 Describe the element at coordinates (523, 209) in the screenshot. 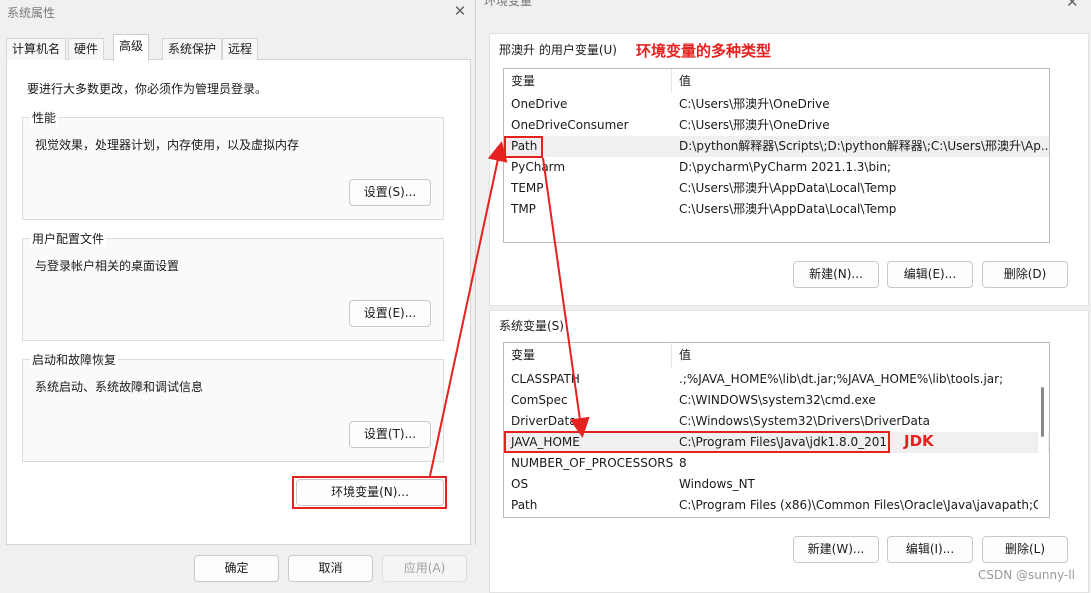

I see `variable-name: TMP` at that location.